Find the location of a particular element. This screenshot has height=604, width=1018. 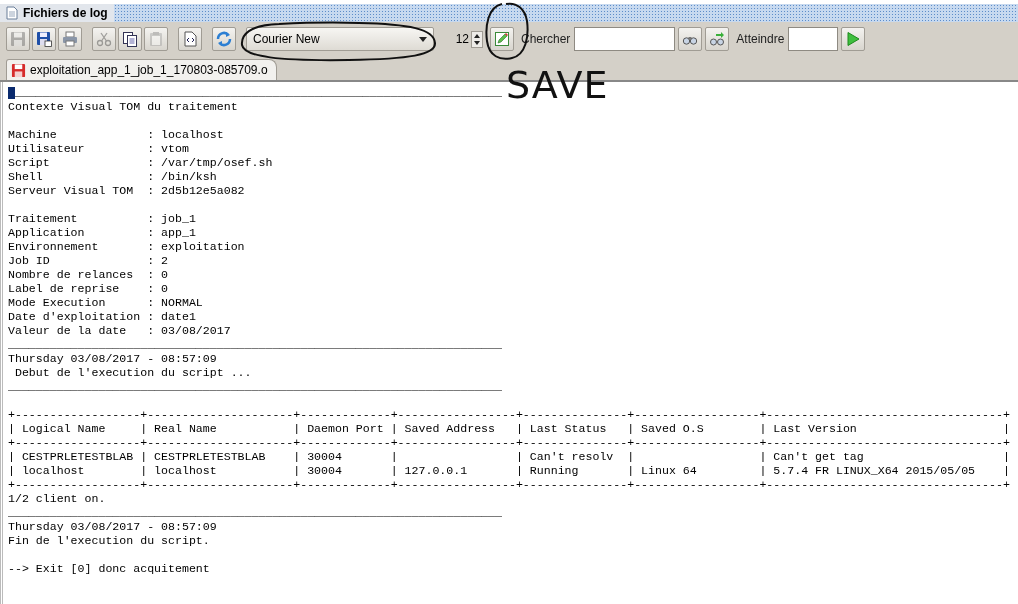

document-icon is located at coordinates (12, 13).